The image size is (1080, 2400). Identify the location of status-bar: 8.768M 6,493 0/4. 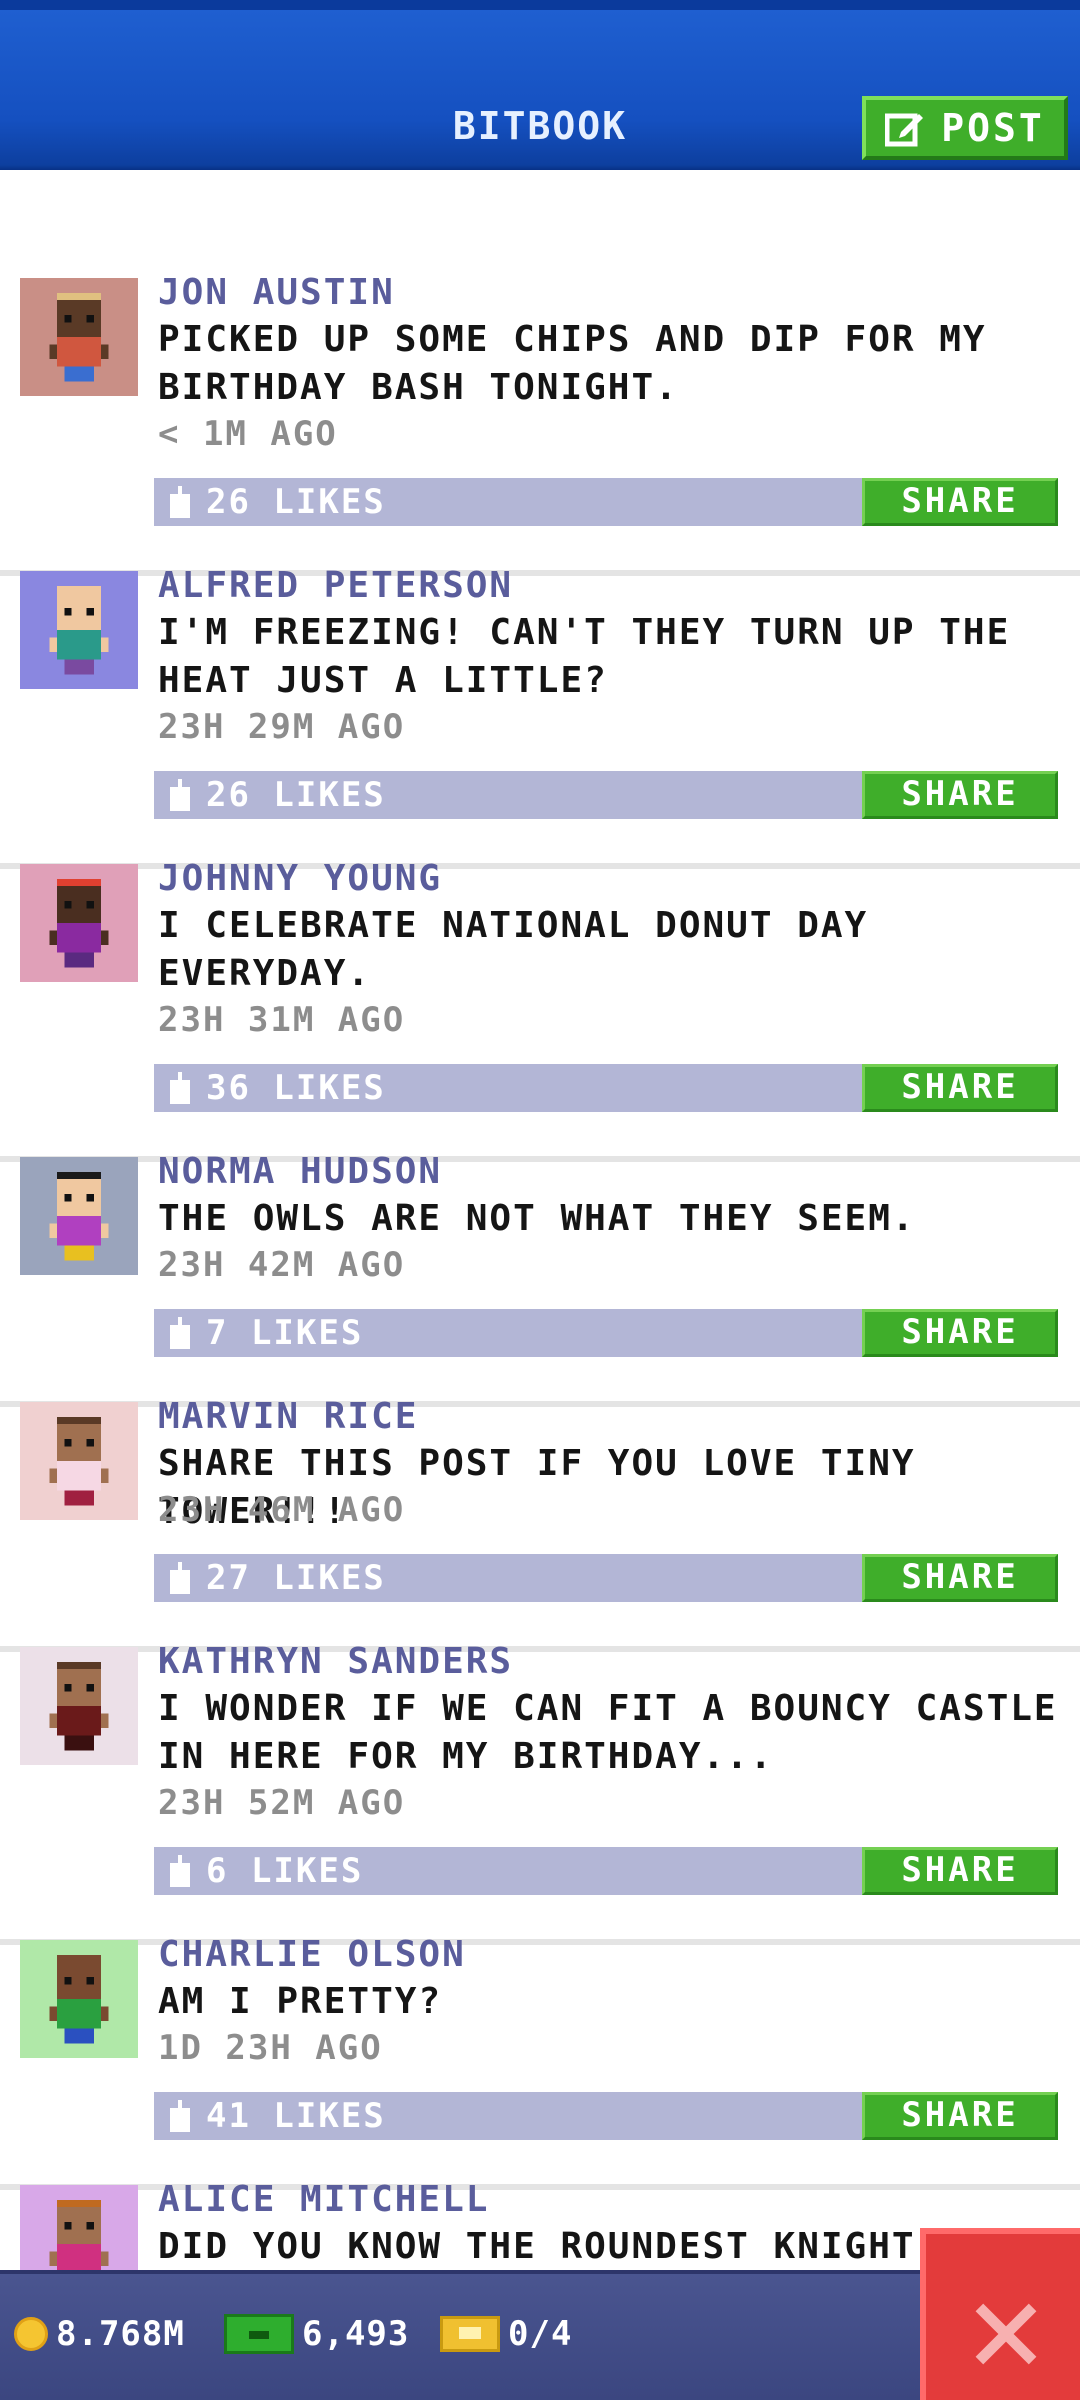
(540, 2335).